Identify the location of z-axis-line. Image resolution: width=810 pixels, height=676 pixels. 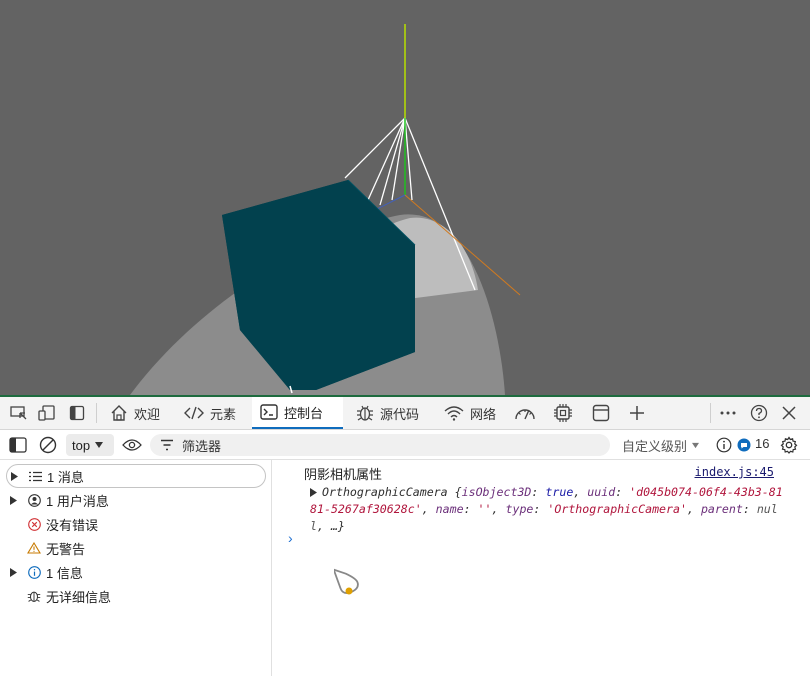
(390, 202).